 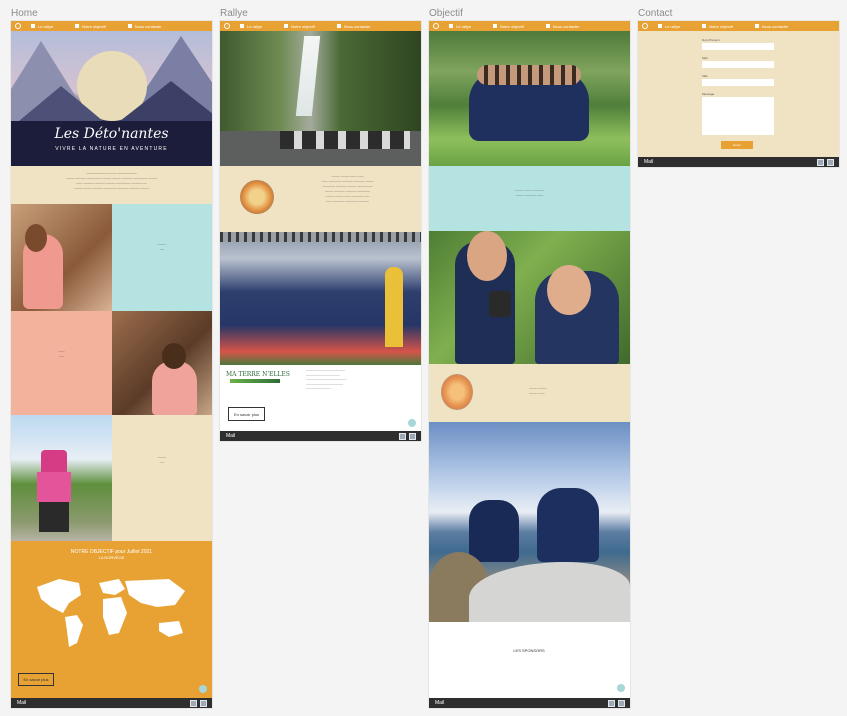 I want to click on city-field, so click(x=738, y=82).